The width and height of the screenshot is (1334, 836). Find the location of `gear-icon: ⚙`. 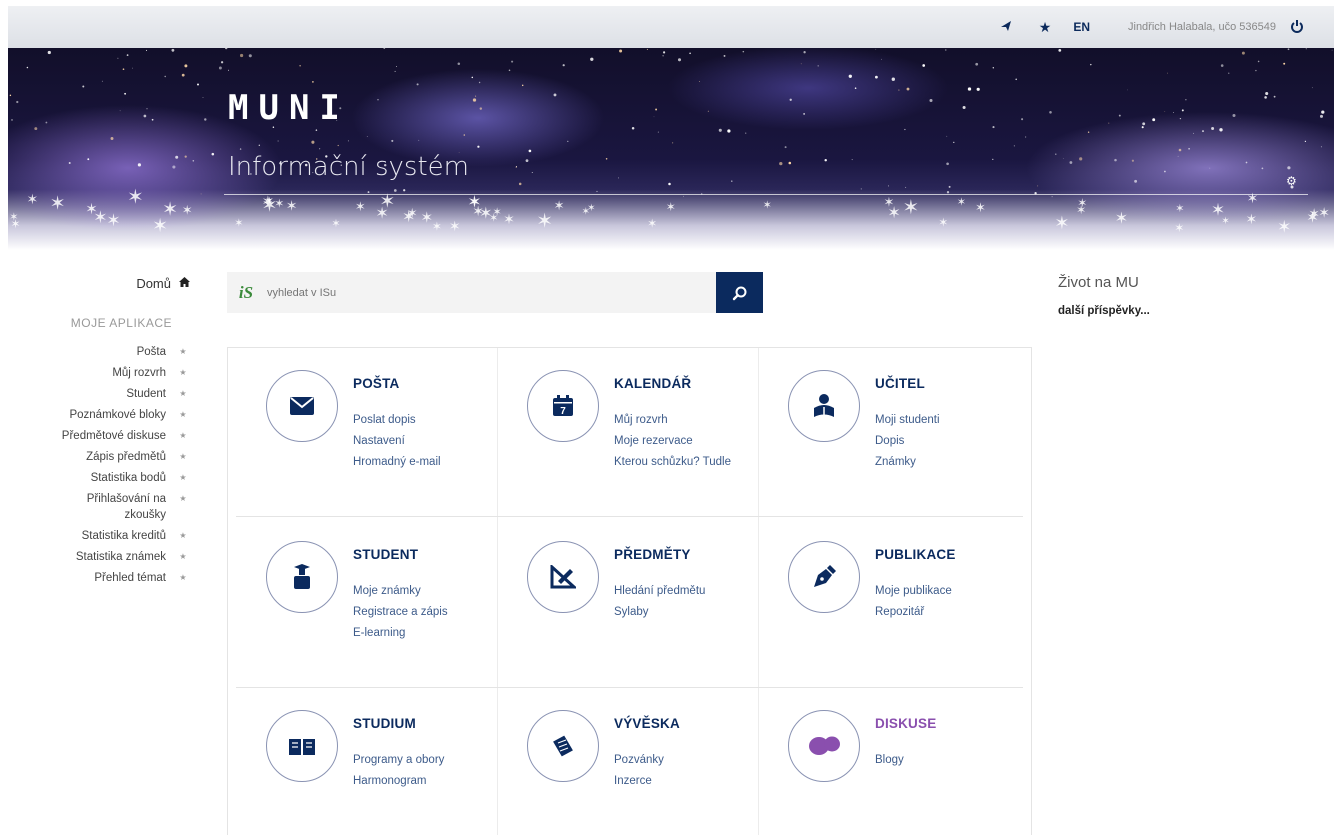

gear-icon: ⚙ is located at coordinates (1291, 181).